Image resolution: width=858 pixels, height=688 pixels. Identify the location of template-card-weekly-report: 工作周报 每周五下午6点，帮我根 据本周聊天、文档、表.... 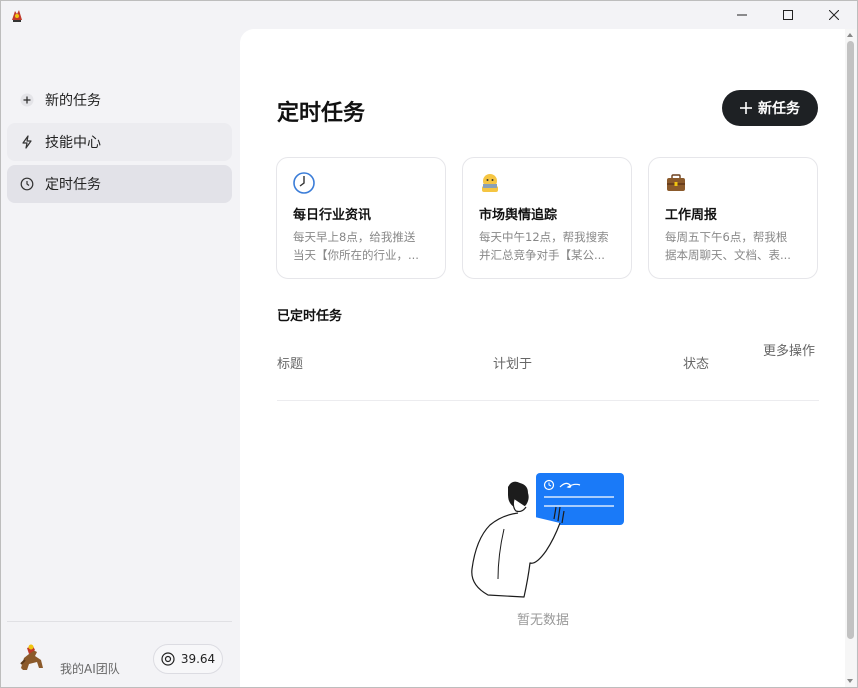
(733, 218).